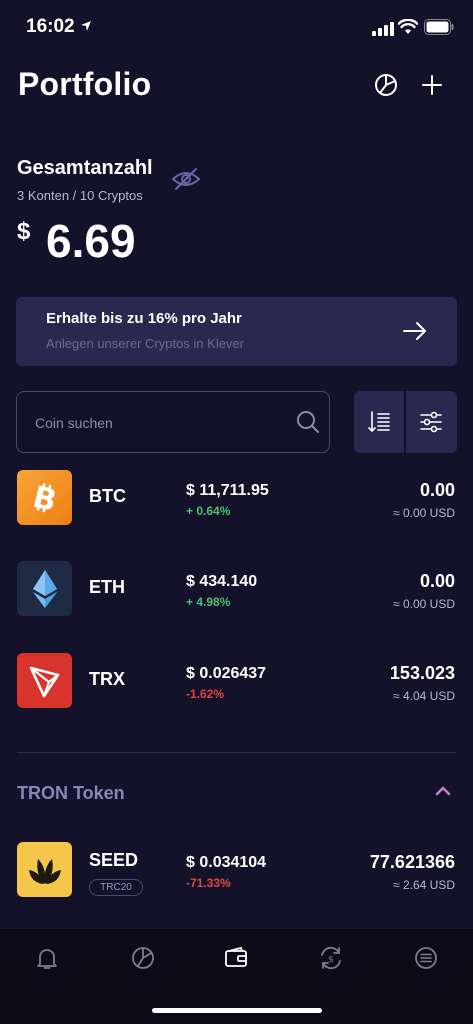 The image size is (473, 1024). Describe the element at coordinates (236, 958) in the screenshot. I see `wallet-icon` at that location.